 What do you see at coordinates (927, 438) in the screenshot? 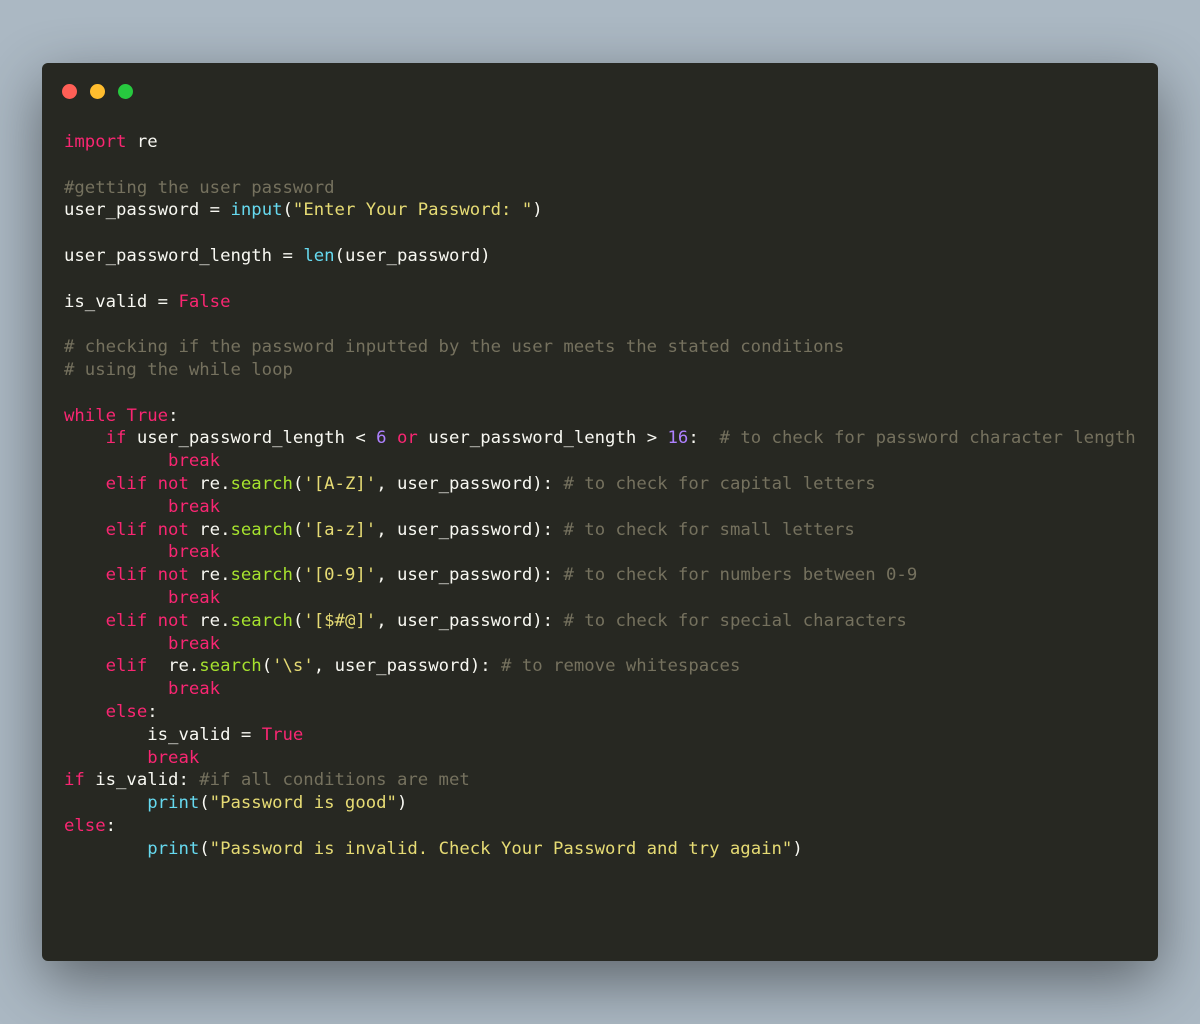
I see `code-token: # to check for password character length` at bounding box center [927, 438].